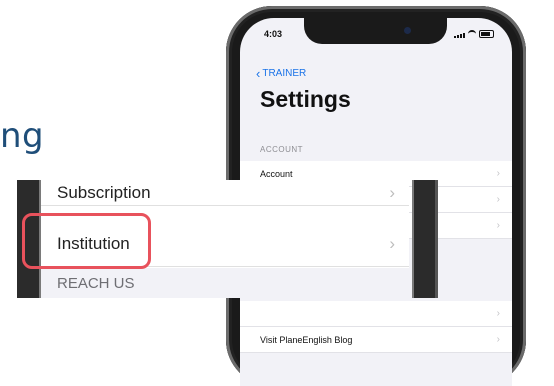  What do you see at coordinates (282, 149) in the screenshot?
I see `section-label-account: ACCOUNT` at bounding box center [282, 149].